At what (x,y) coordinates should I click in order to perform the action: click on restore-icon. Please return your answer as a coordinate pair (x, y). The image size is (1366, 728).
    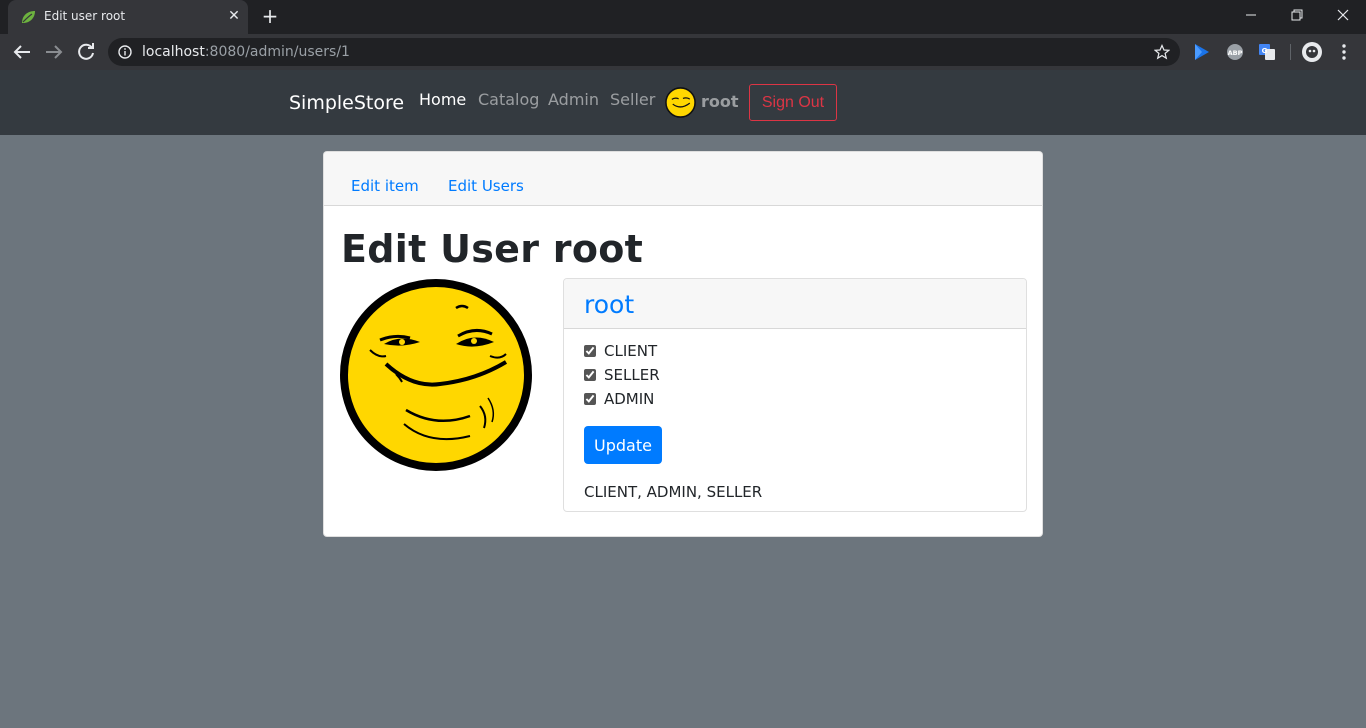
    Looking at the image, I should click on (1297, 15).